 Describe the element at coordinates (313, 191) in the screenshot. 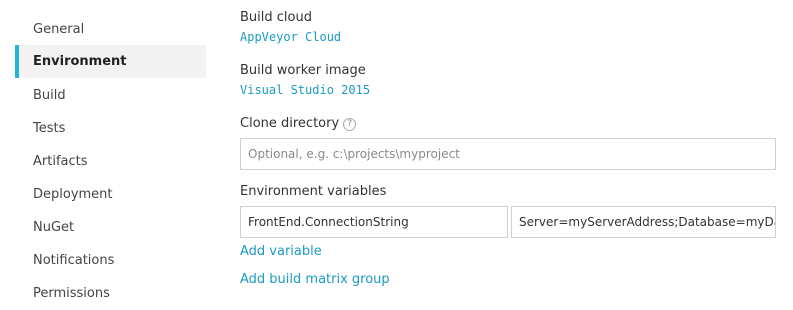

I see `environment-variables-label: Environment variables` at that location.